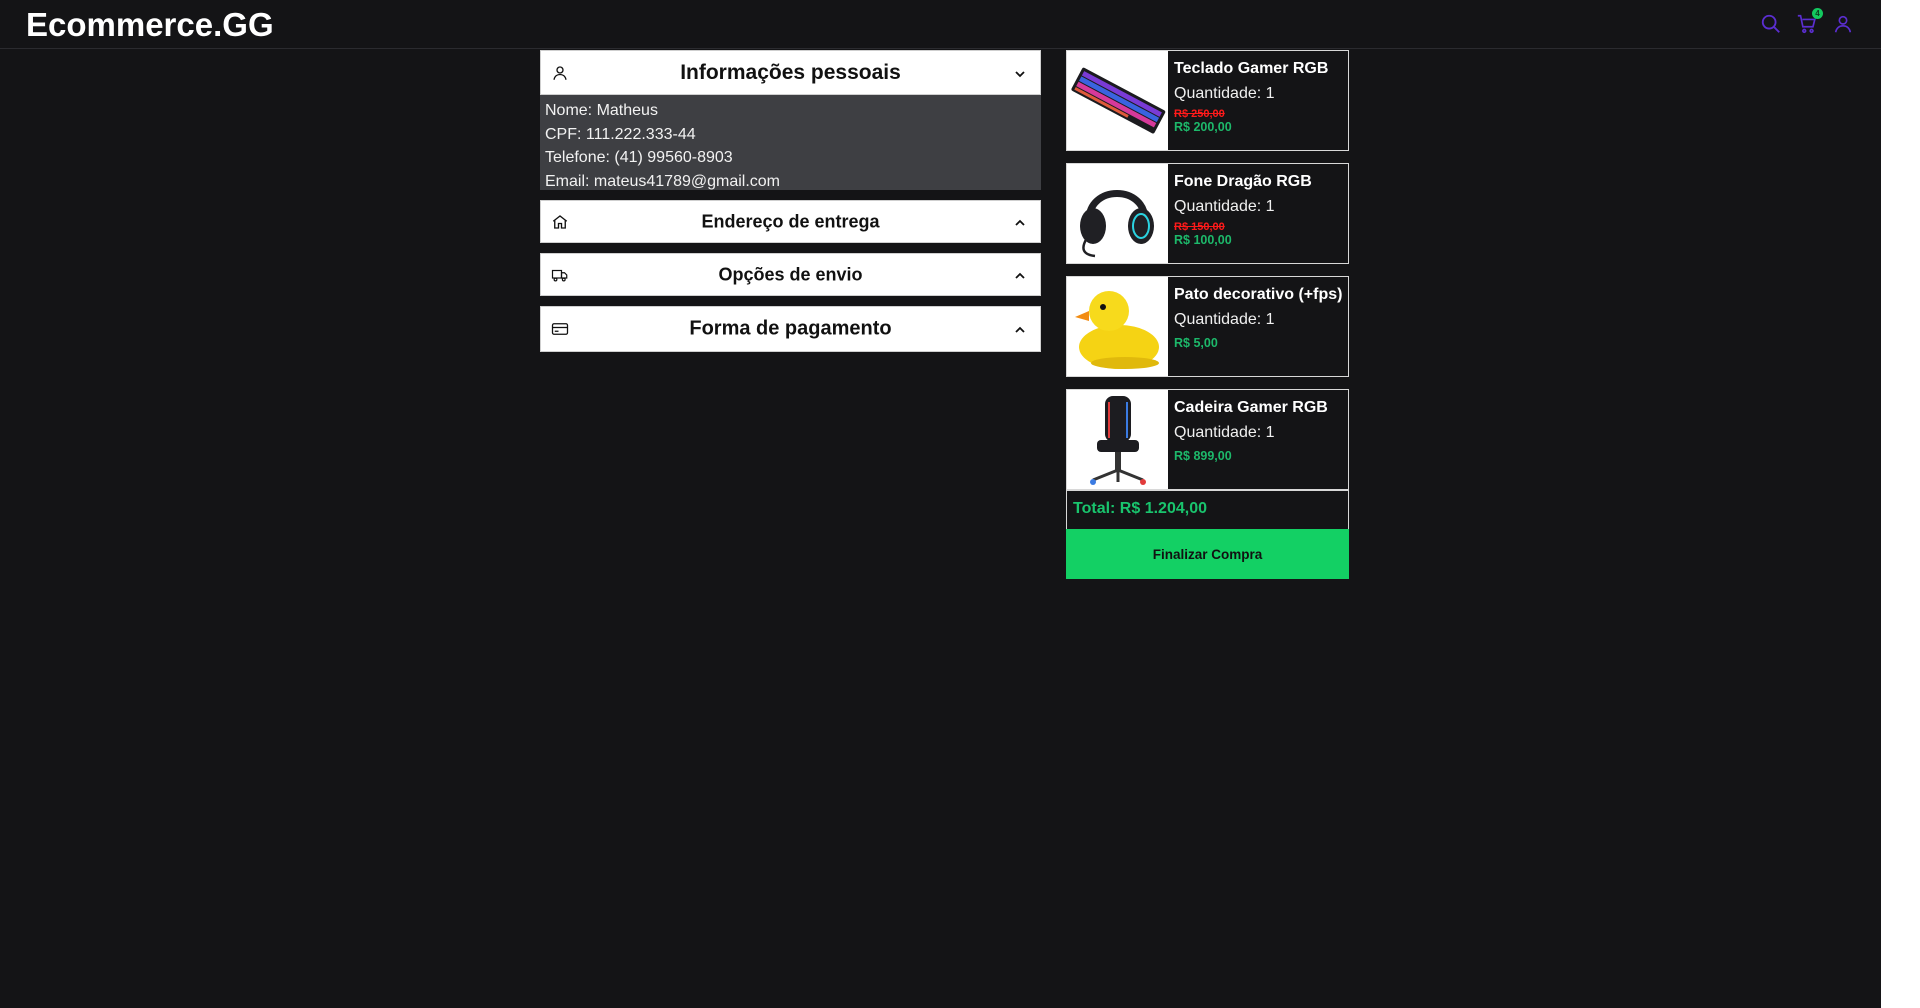 The image size is (1920, 1008). I want to click on keyboard-image, so click(1117, 100).